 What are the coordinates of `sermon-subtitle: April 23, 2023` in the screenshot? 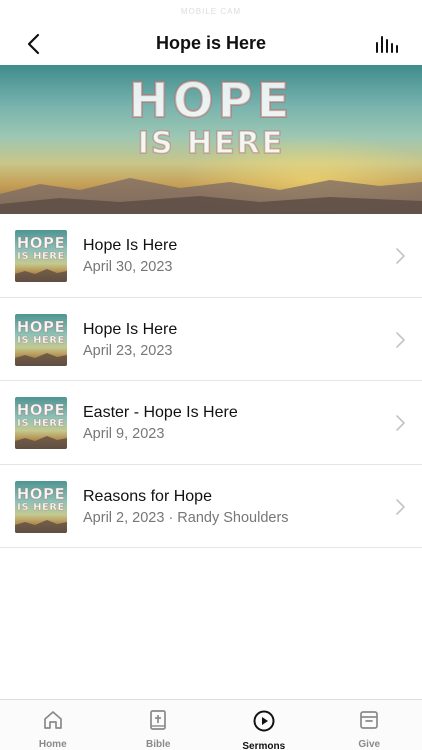 It's located at (128, 350).